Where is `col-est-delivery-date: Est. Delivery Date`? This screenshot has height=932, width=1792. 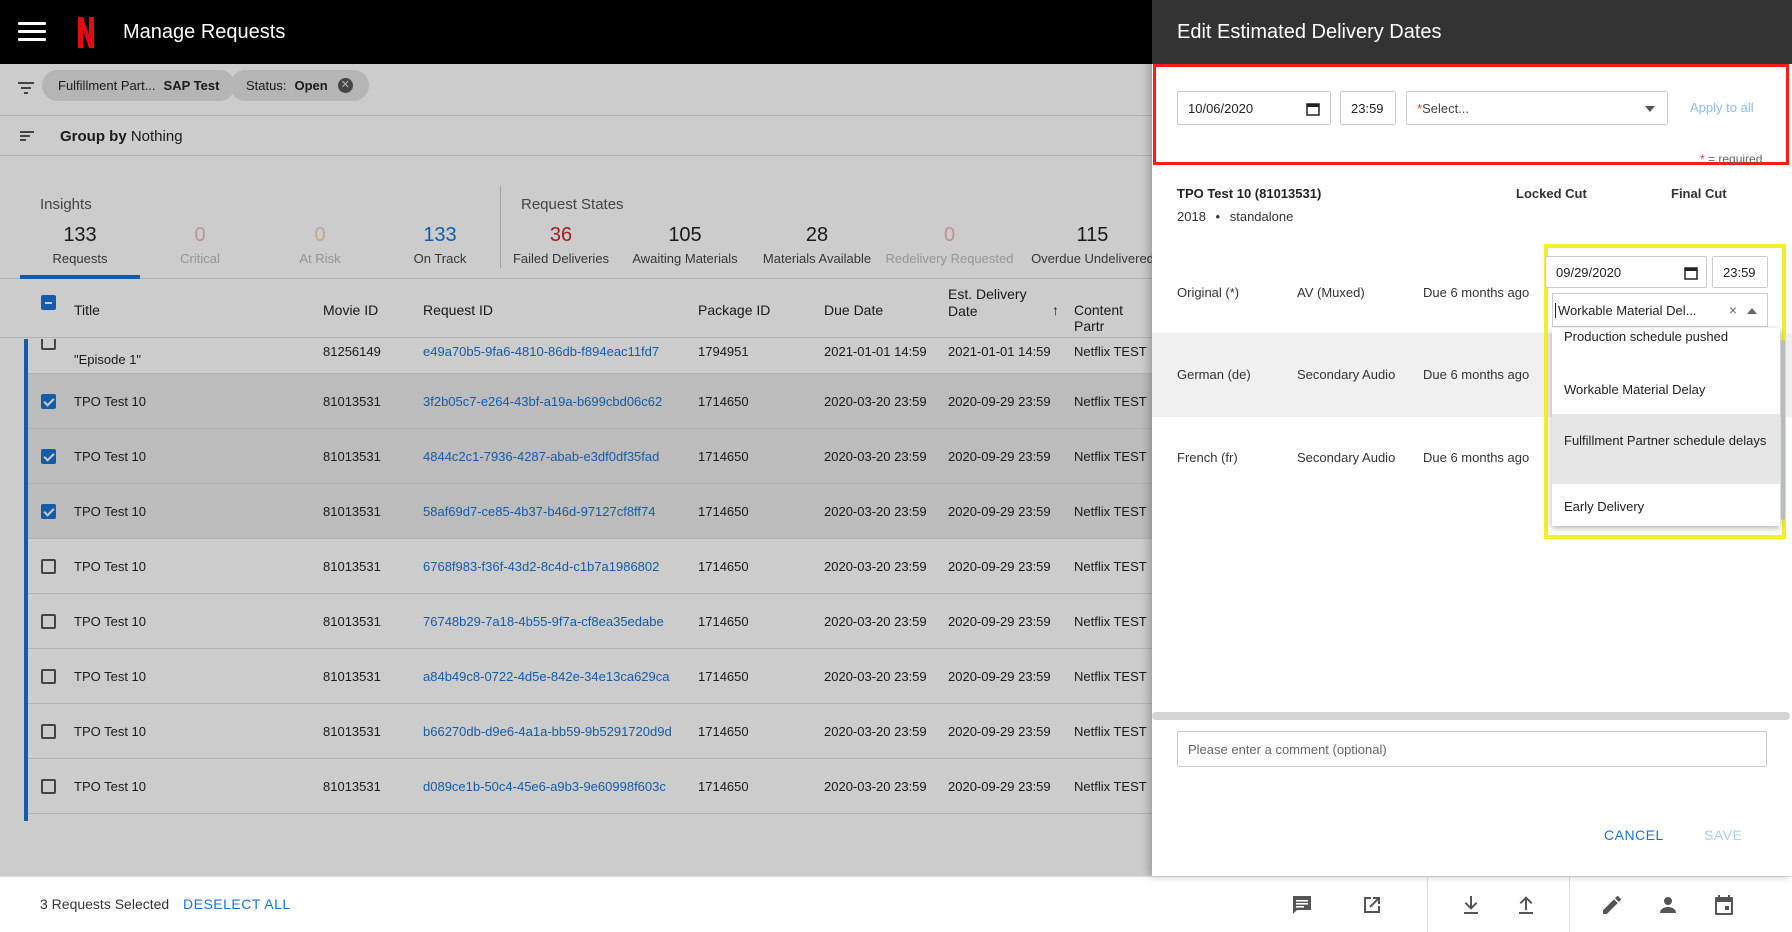 col-est-delivery-date: Est. Delivery Date is located at coordinates (987, 303).